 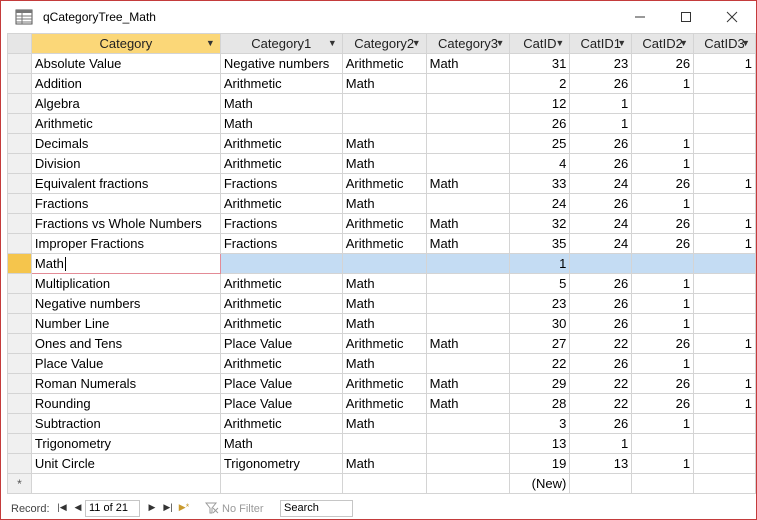 I want to click on table-cell: Rounding, so click(x=125, y=403).